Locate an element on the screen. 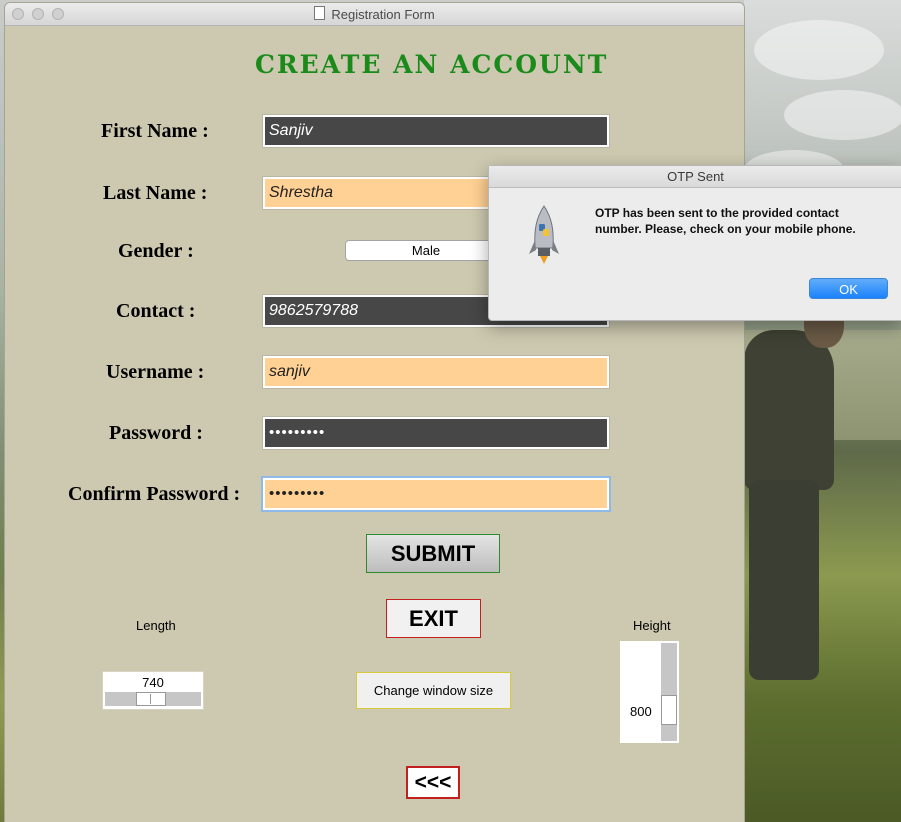 The width and height of the screenshot is (901, 822). confirm-password-field: ••••••••• is located at coordinates (436, 494).